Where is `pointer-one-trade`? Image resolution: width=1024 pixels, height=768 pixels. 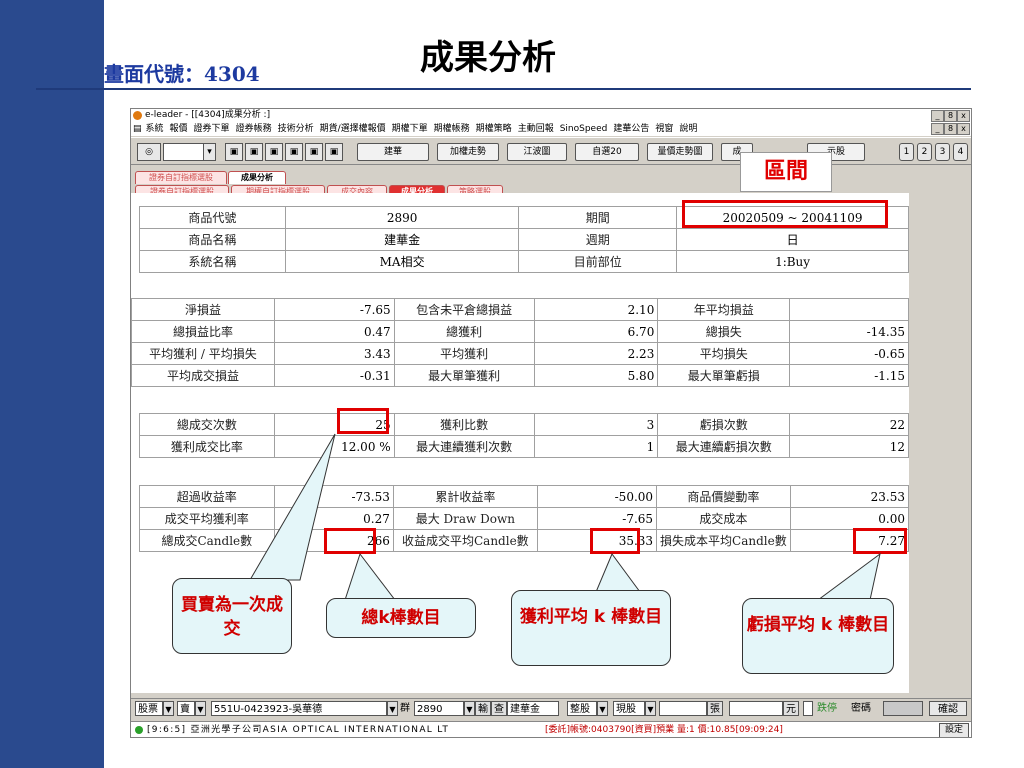 pointer-one-trade is located at coordinates (292, 507).